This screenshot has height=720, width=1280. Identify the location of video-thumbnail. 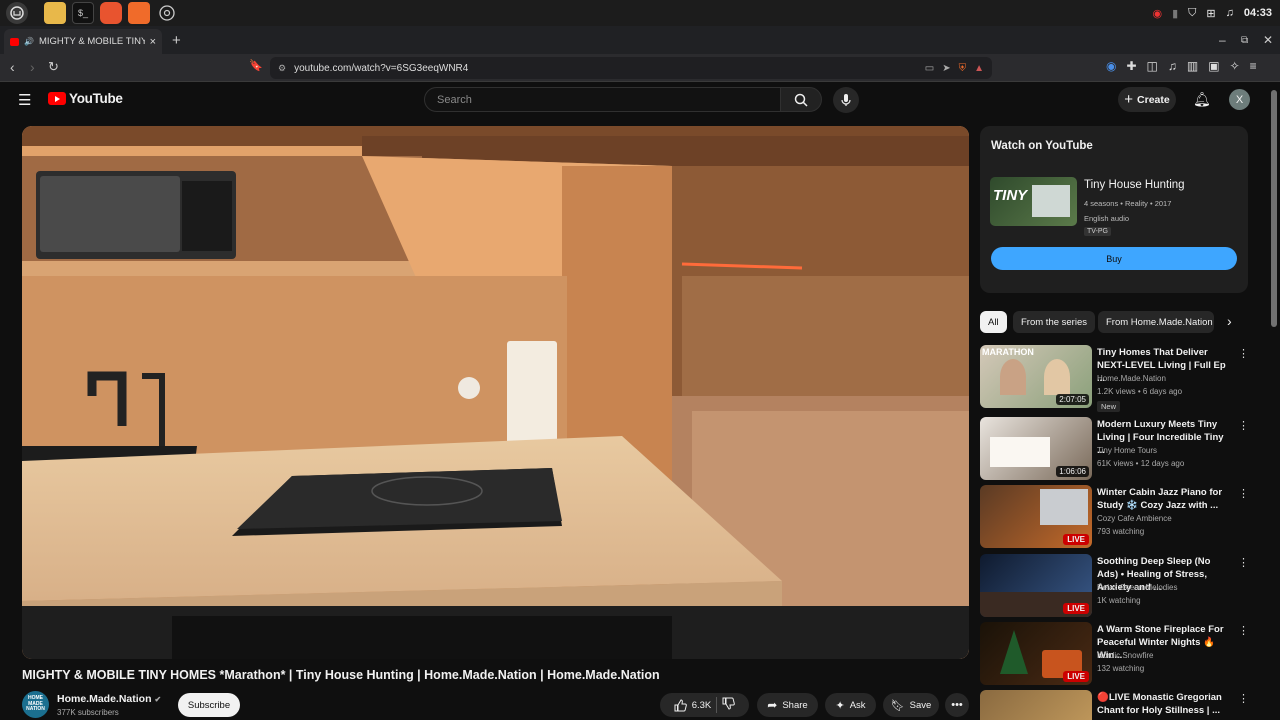
(1036, 705).